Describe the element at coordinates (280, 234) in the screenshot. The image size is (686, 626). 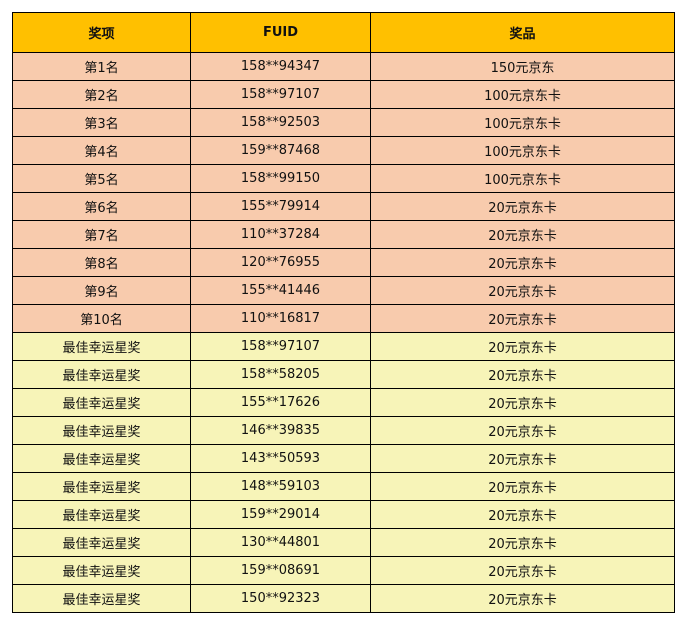
I see `cell-fuid: 110**37284` at that location.